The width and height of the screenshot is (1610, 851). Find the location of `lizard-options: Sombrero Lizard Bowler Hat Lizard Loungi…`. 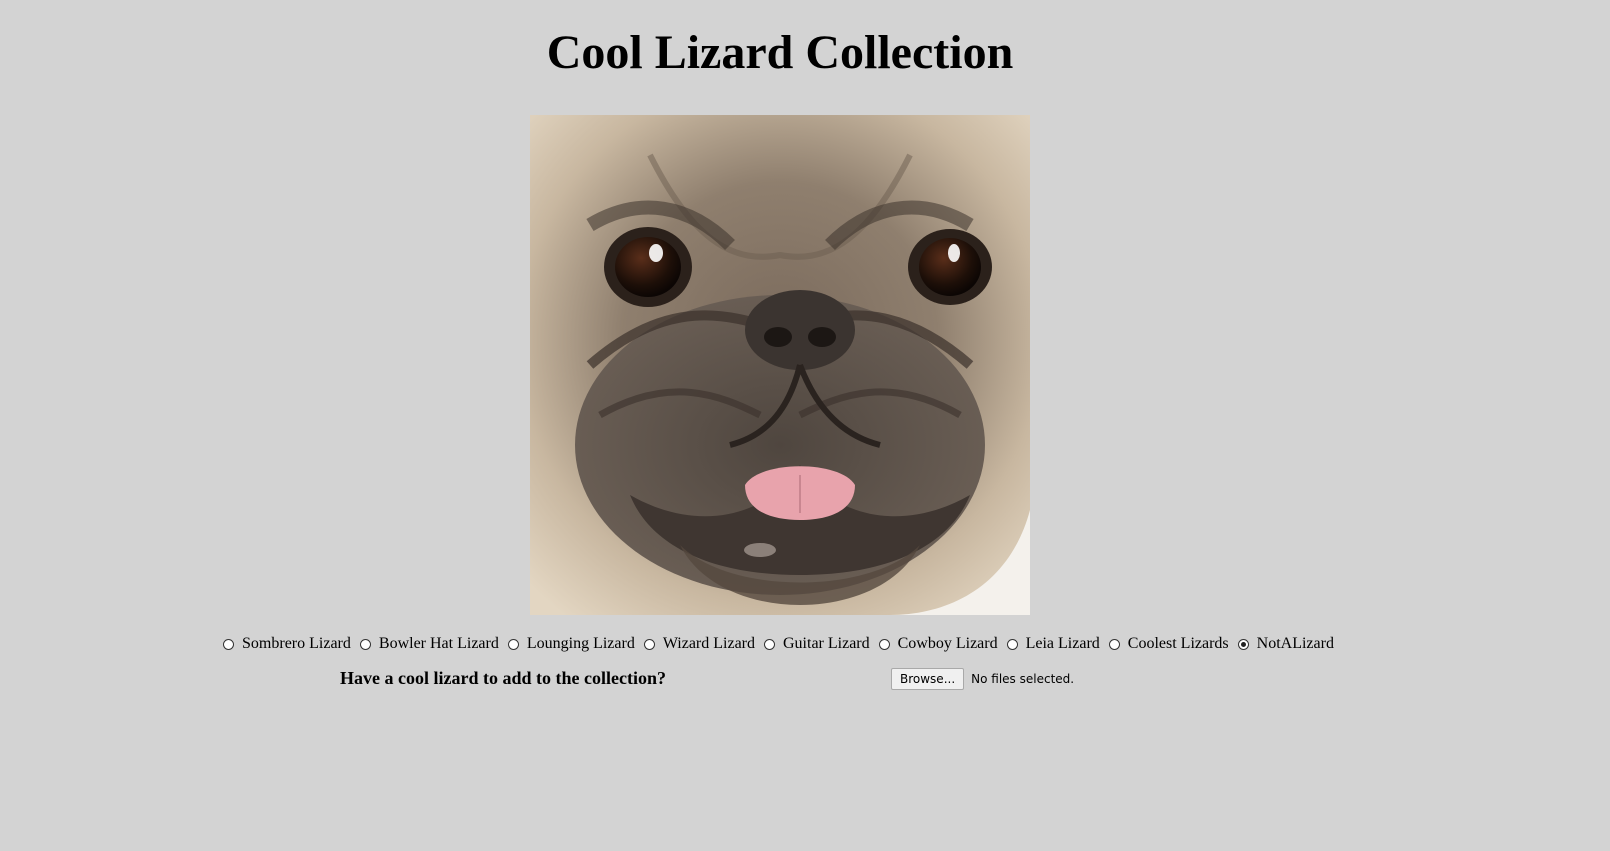

lizard-options: Sombrero Lizard Bowler Hat Lizard Loungi… is located at coordinates (780, 644).